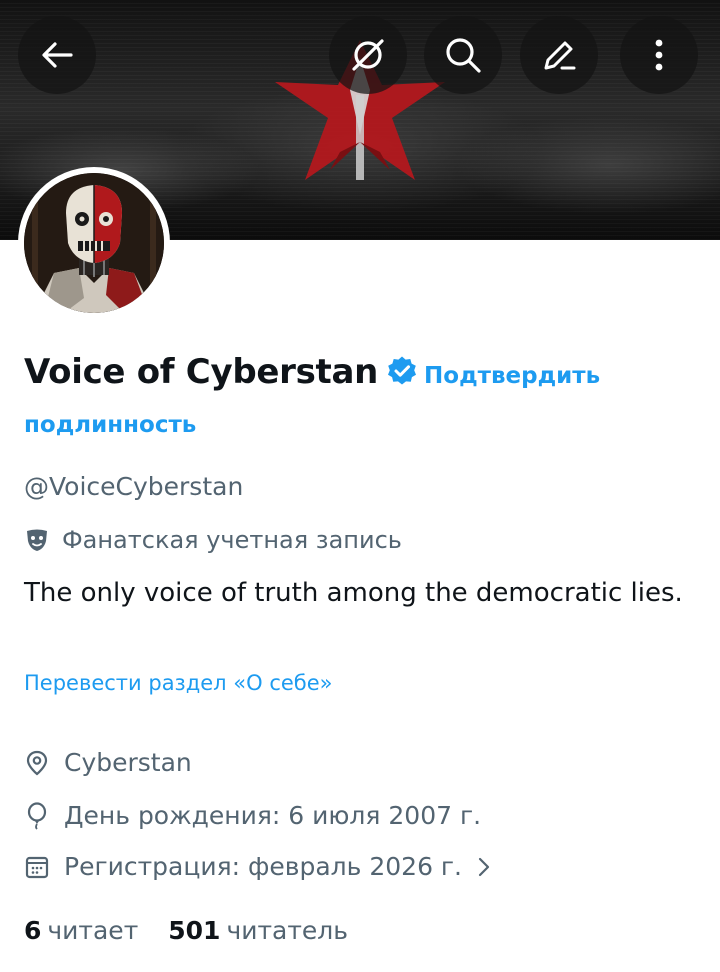 The width and height of the screenshot is (720, 972). I want to click on balloon-icon, so click(37, 815).